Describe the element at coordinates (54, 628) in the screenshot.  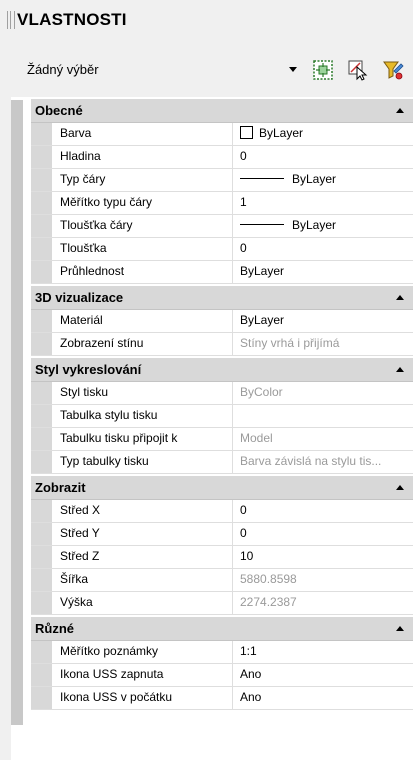
I see `category-title: Různé` at that location.